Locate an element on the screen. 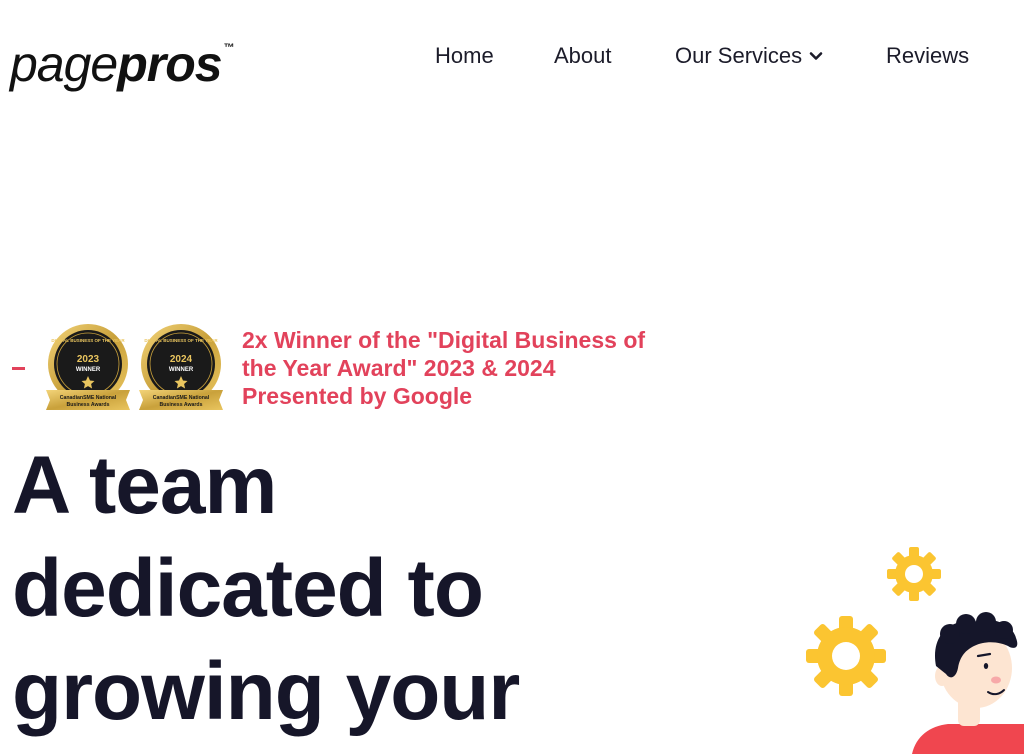 The width and height of the screenshot is (1024, 754). badge-year: 2024 is located at coordinates (181, 359).